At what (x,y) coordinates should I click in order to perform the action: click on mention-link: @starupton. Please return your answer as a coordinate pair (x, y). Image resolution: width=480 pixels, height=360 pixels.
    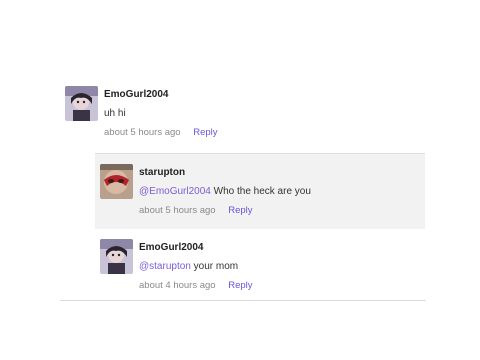
    Looking at the image, I should click on (165, 266).